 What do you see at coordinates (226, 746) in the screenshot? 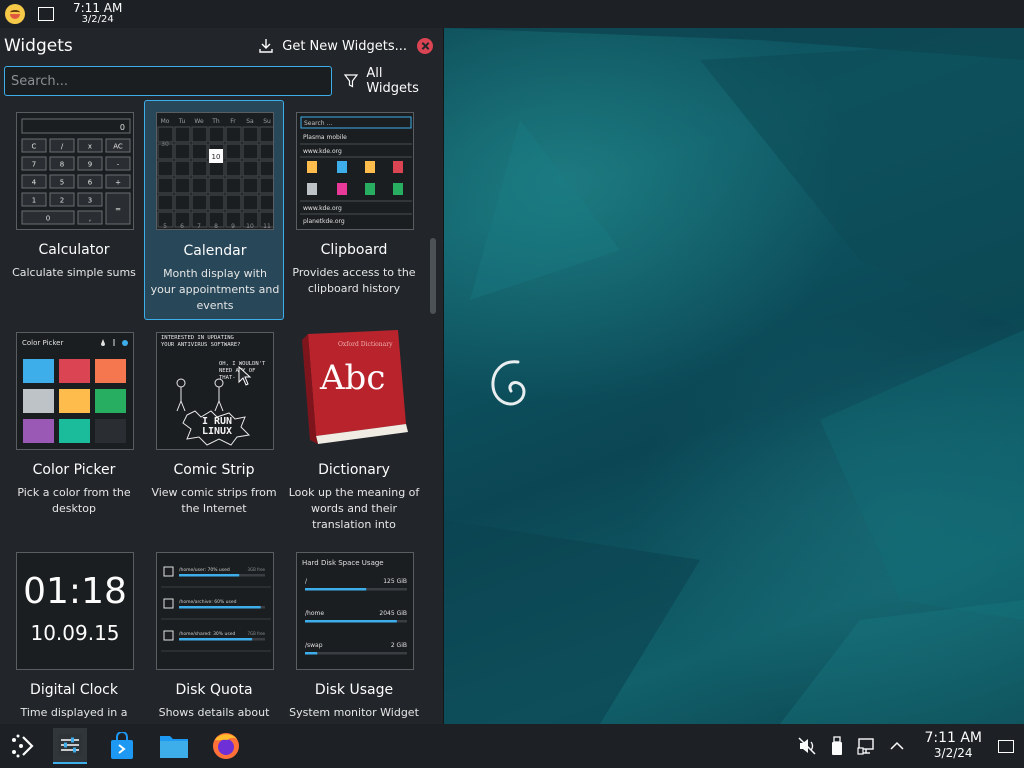
I see `taskbar-firefox` at bounding box center [226, 746].